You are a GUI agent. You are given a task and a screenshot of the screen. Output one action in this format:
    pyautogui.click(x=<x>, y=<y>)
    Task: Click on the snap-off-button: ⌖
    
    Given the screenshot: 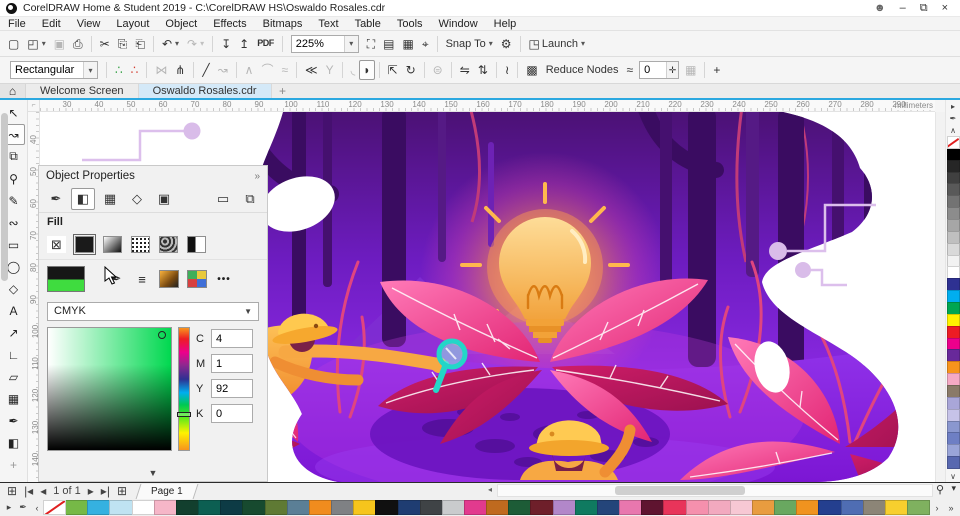 What is the action you would take?
    pyautogui.click(x=425, y=44)
    